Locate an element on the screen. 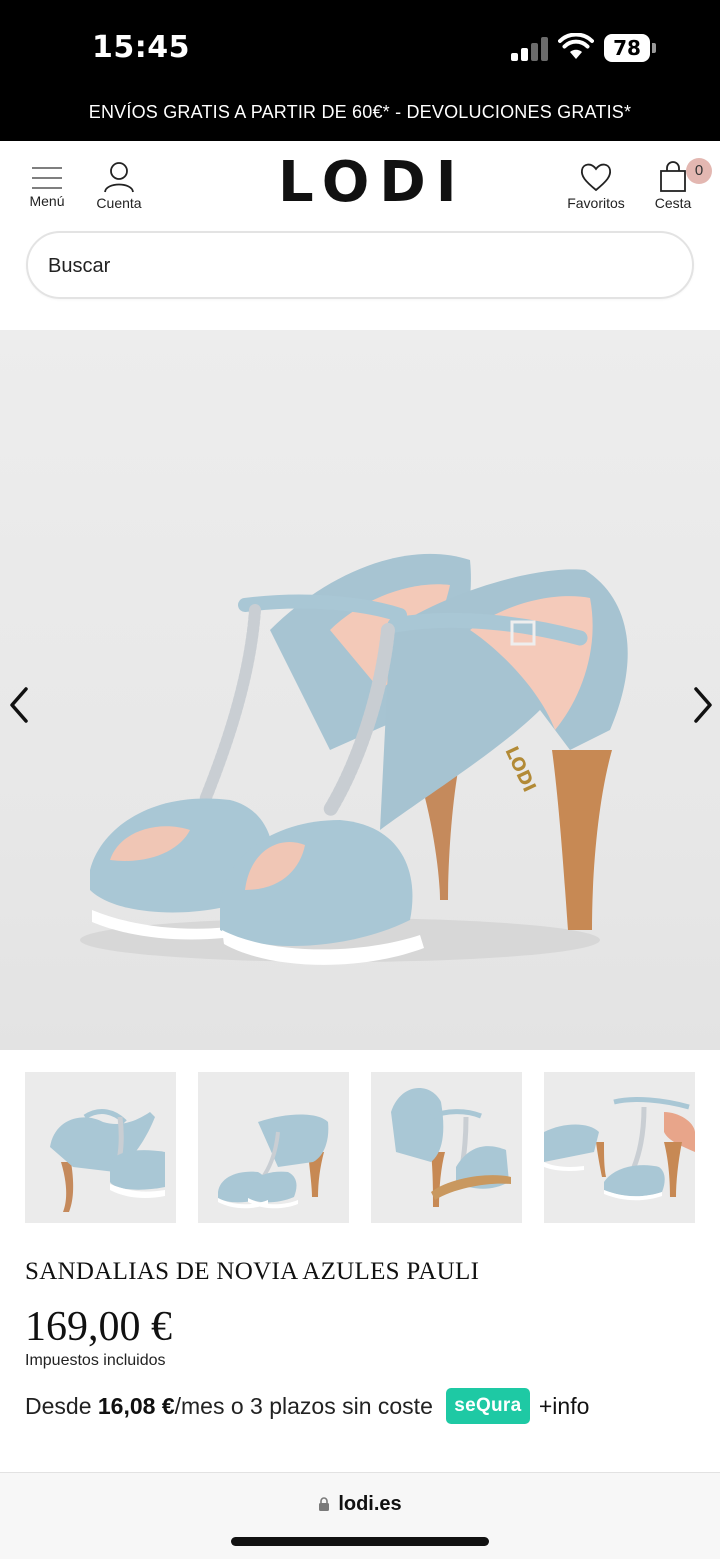 This screenshot has height=1559, width=720. financing-prefix: Desde is located at coordinates (61, 1405).